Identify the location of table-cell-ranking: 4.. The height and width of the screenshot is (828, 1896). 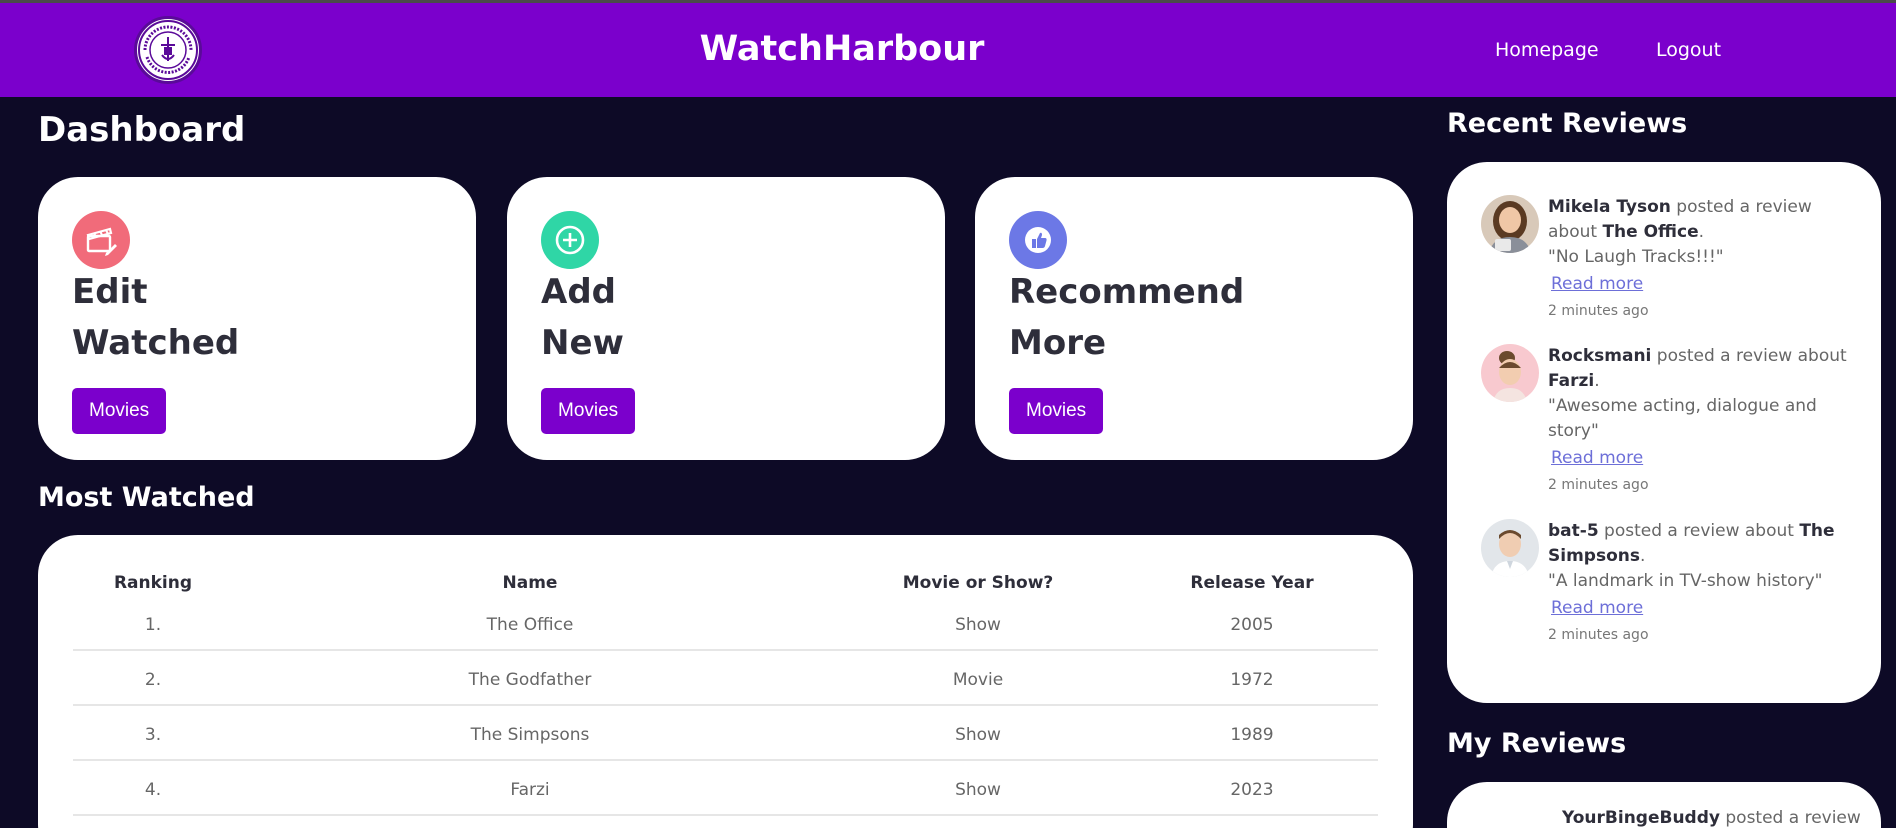
(153, 790).